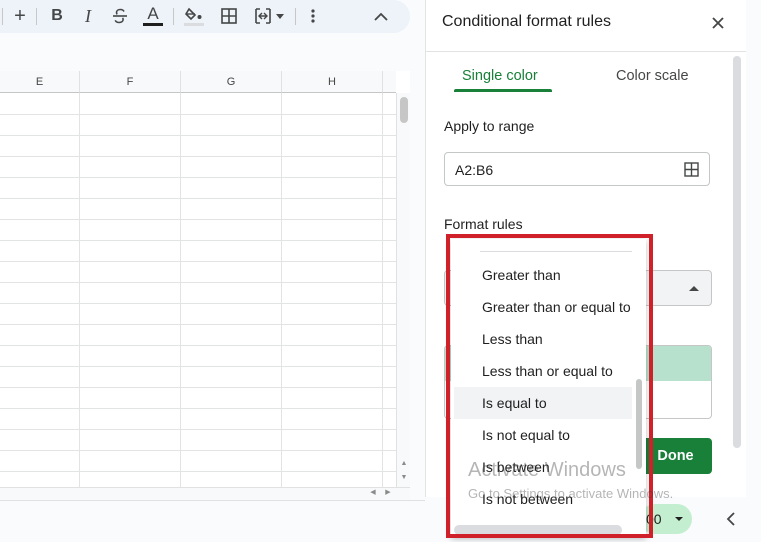 This screenshot has width=761, height=542. What do you see at coordinates (212, 521) in the screenshot?
I see `sheet-bar` at bounding box center [212, 521].